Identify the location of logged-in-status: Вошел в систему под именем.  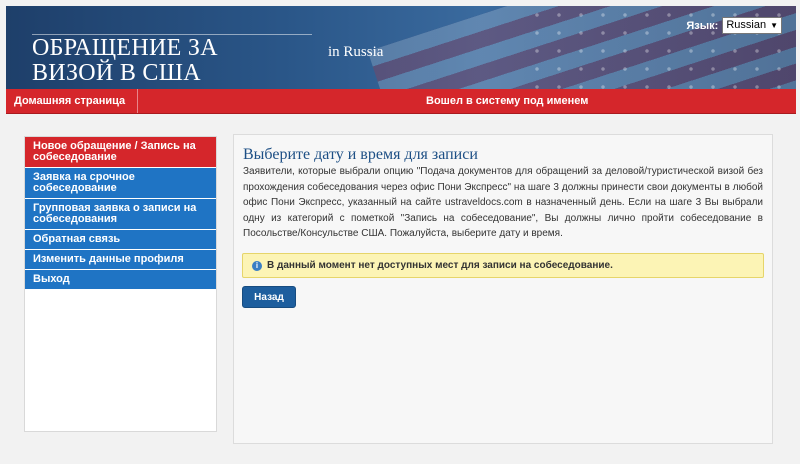
(507, 101).